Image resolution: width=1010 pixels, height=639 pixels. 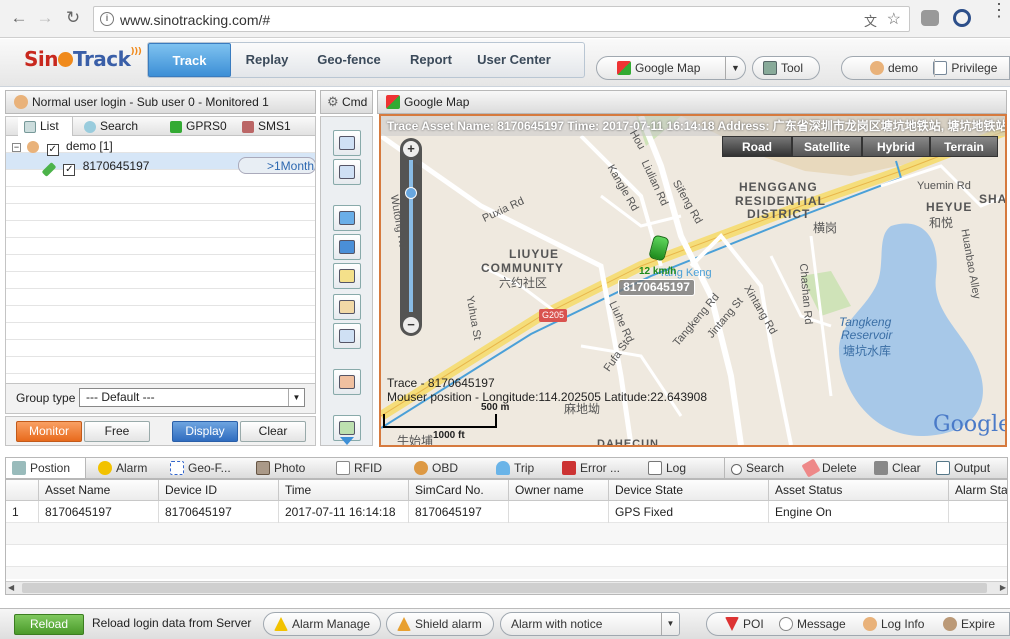 What do you see at coordinates (19, 18) in the screenshot?
I see `back-icon: ←` at bounding box center [19, 18].